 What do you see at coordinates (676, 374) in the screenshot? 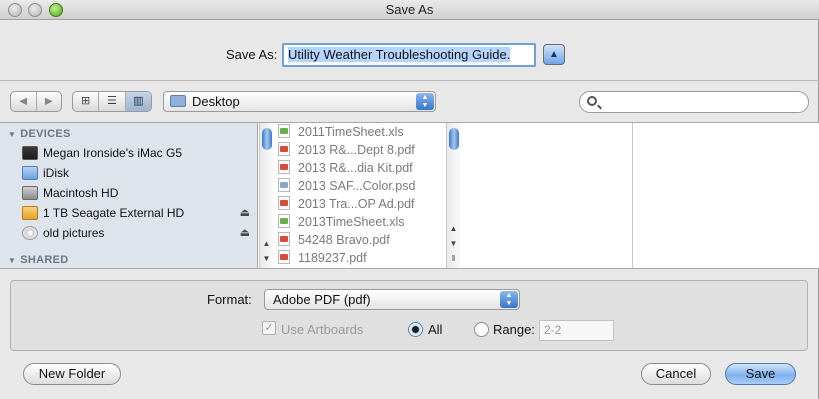
I see `cancel-button: Cancel` at bounding box center [676, 374].